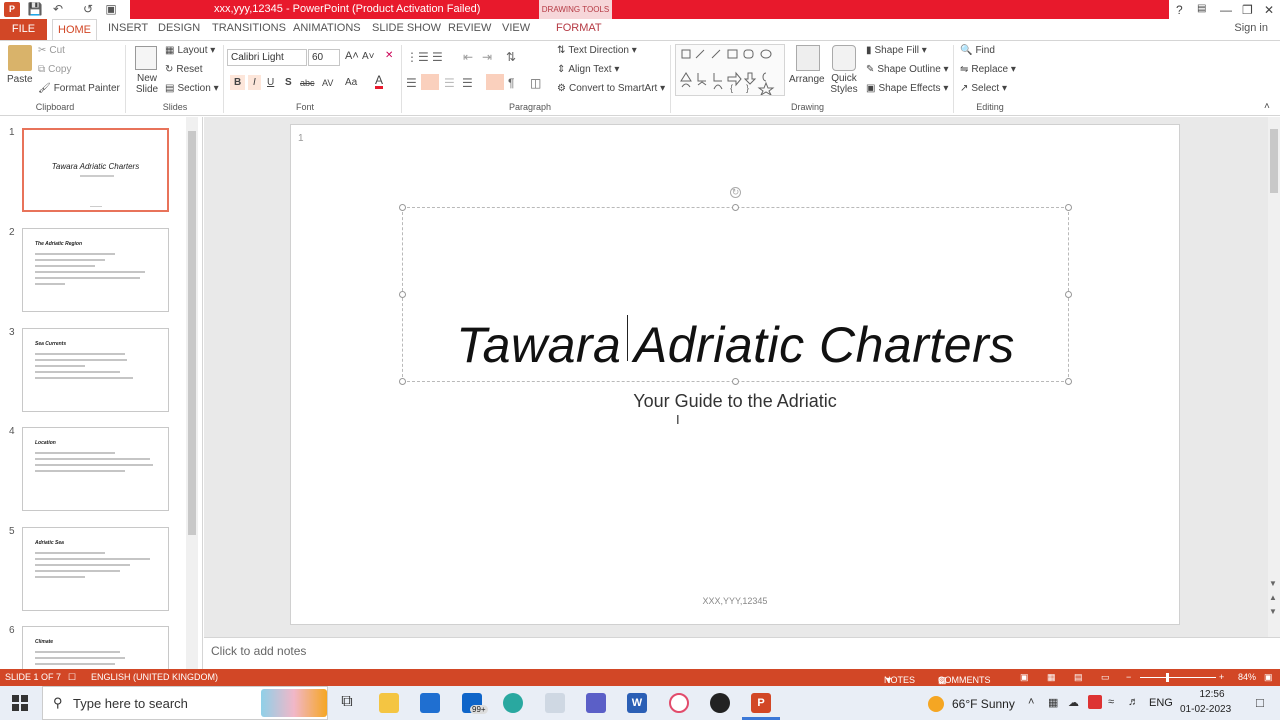  Describe the element at coordinates (95, 170) in the screenshot. I see `slide-thumbnail-1: Tawara Adriatic Charters` at that location.